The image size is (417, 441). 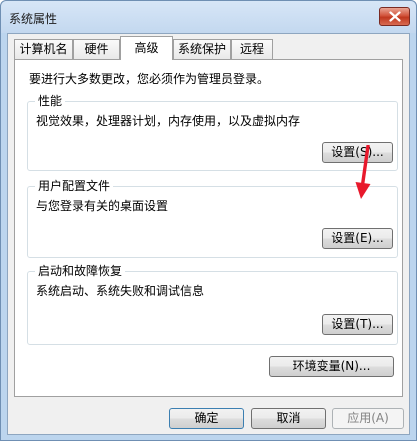 I want to click on ok-button: 确定, so click(x=206, y=418).